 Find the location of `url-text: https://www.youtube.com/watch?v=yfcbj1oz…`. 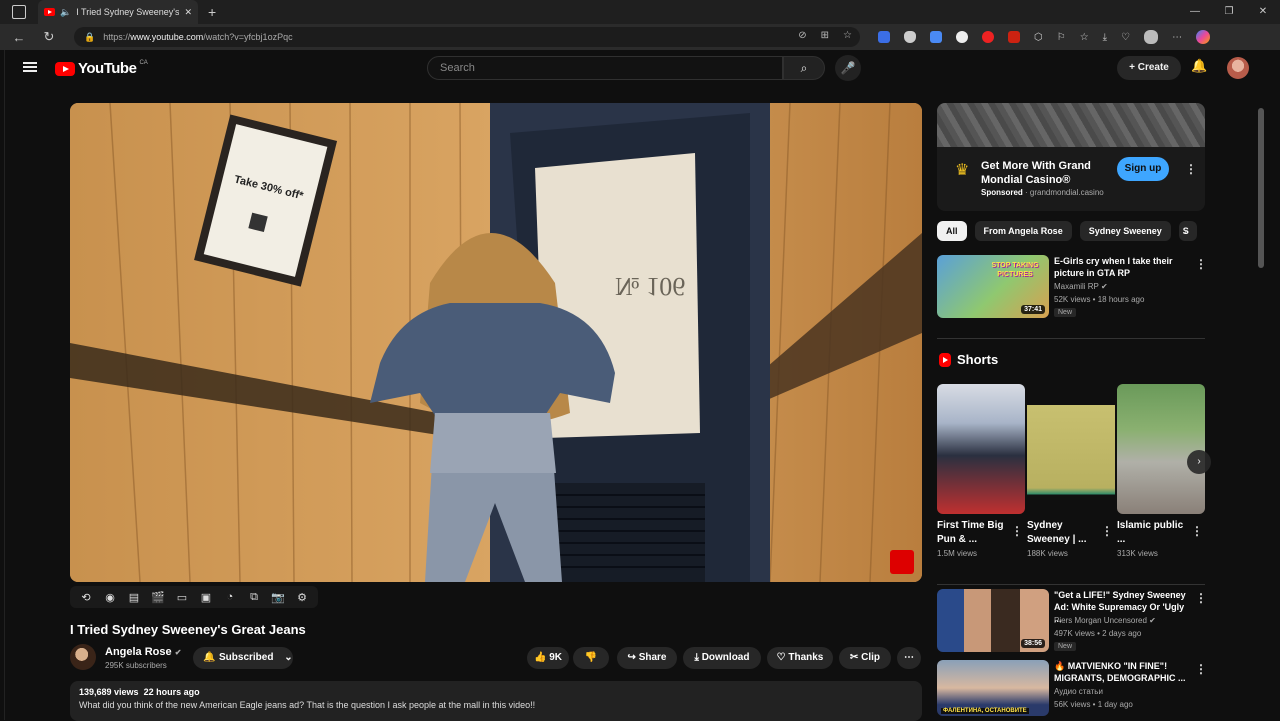

url-text: https://www.youtube.com/watch?v=yfcbj1oz… is located at coordinates (198, 37).